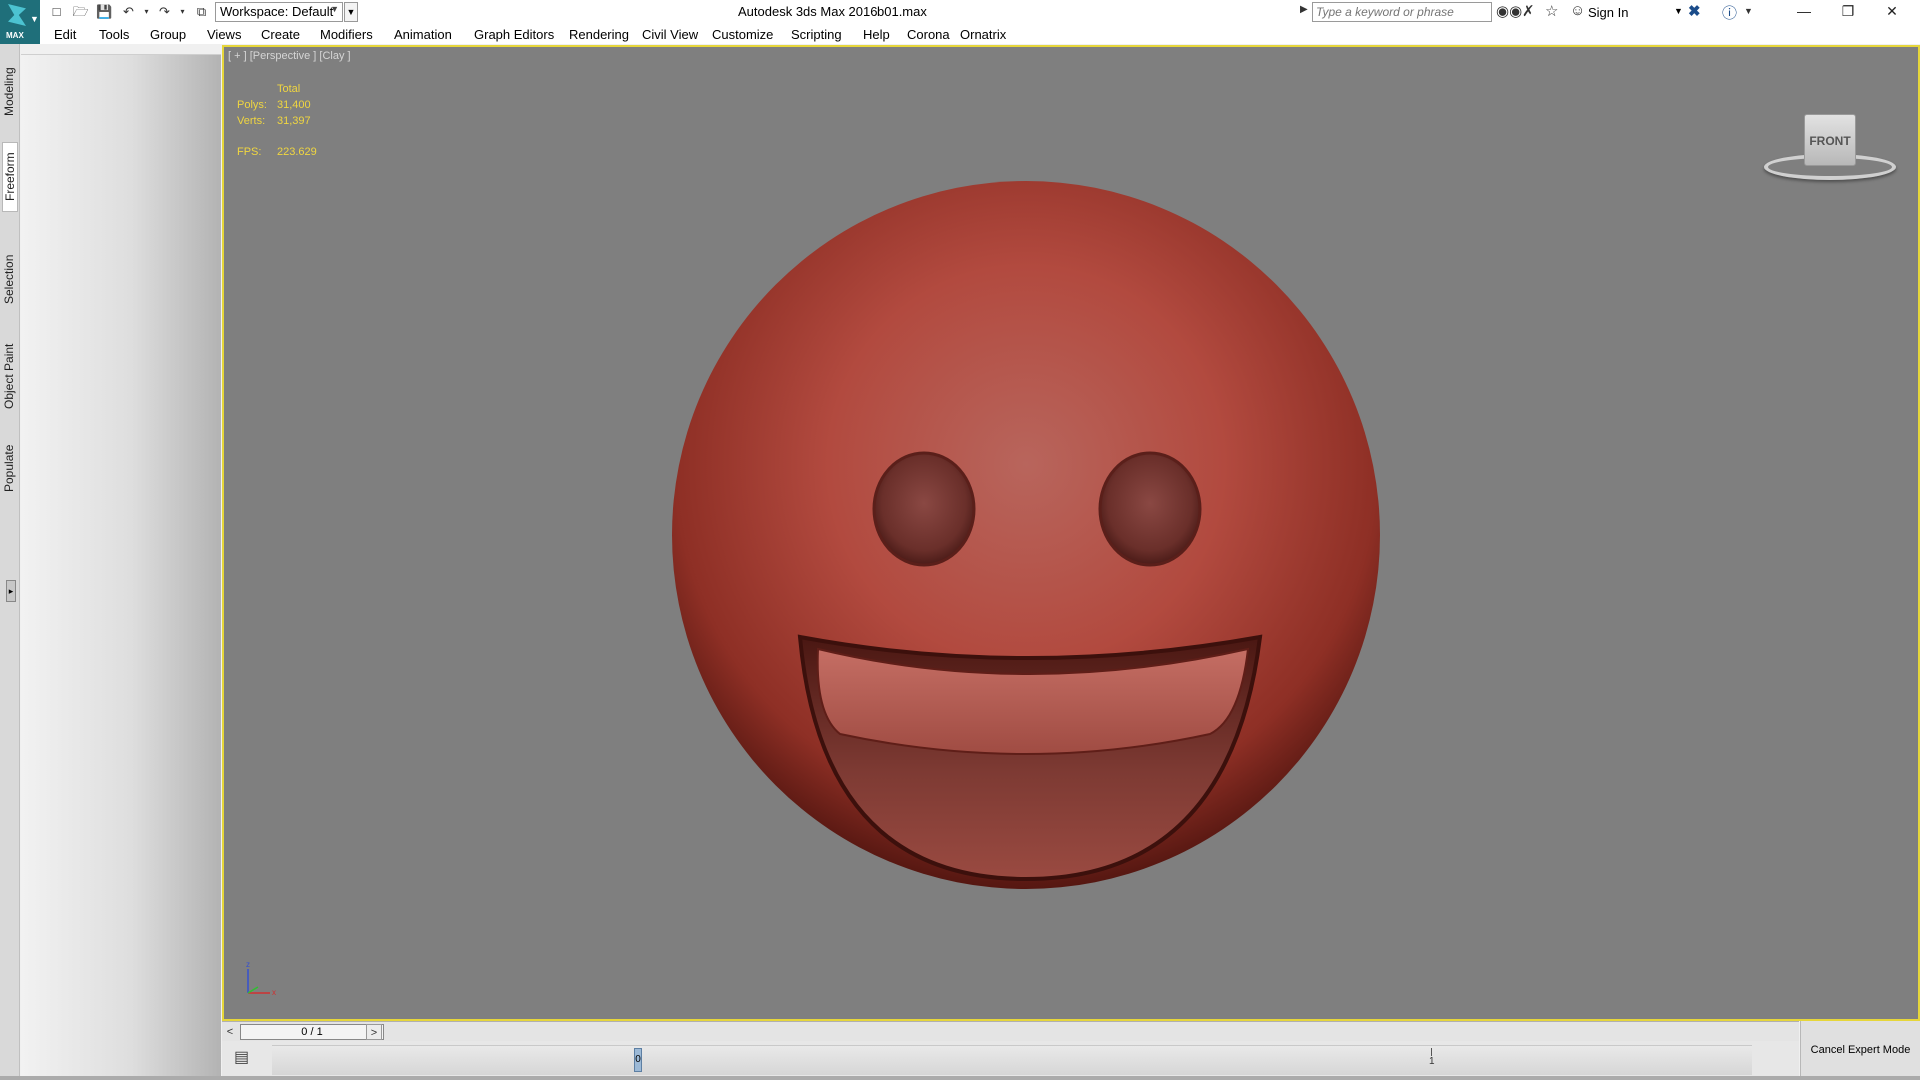 The image size is (1920, 1080). Describe the element at coordinates (1528, 11) in the screenshot. I see `communication-center-icon: ✗` at that location.